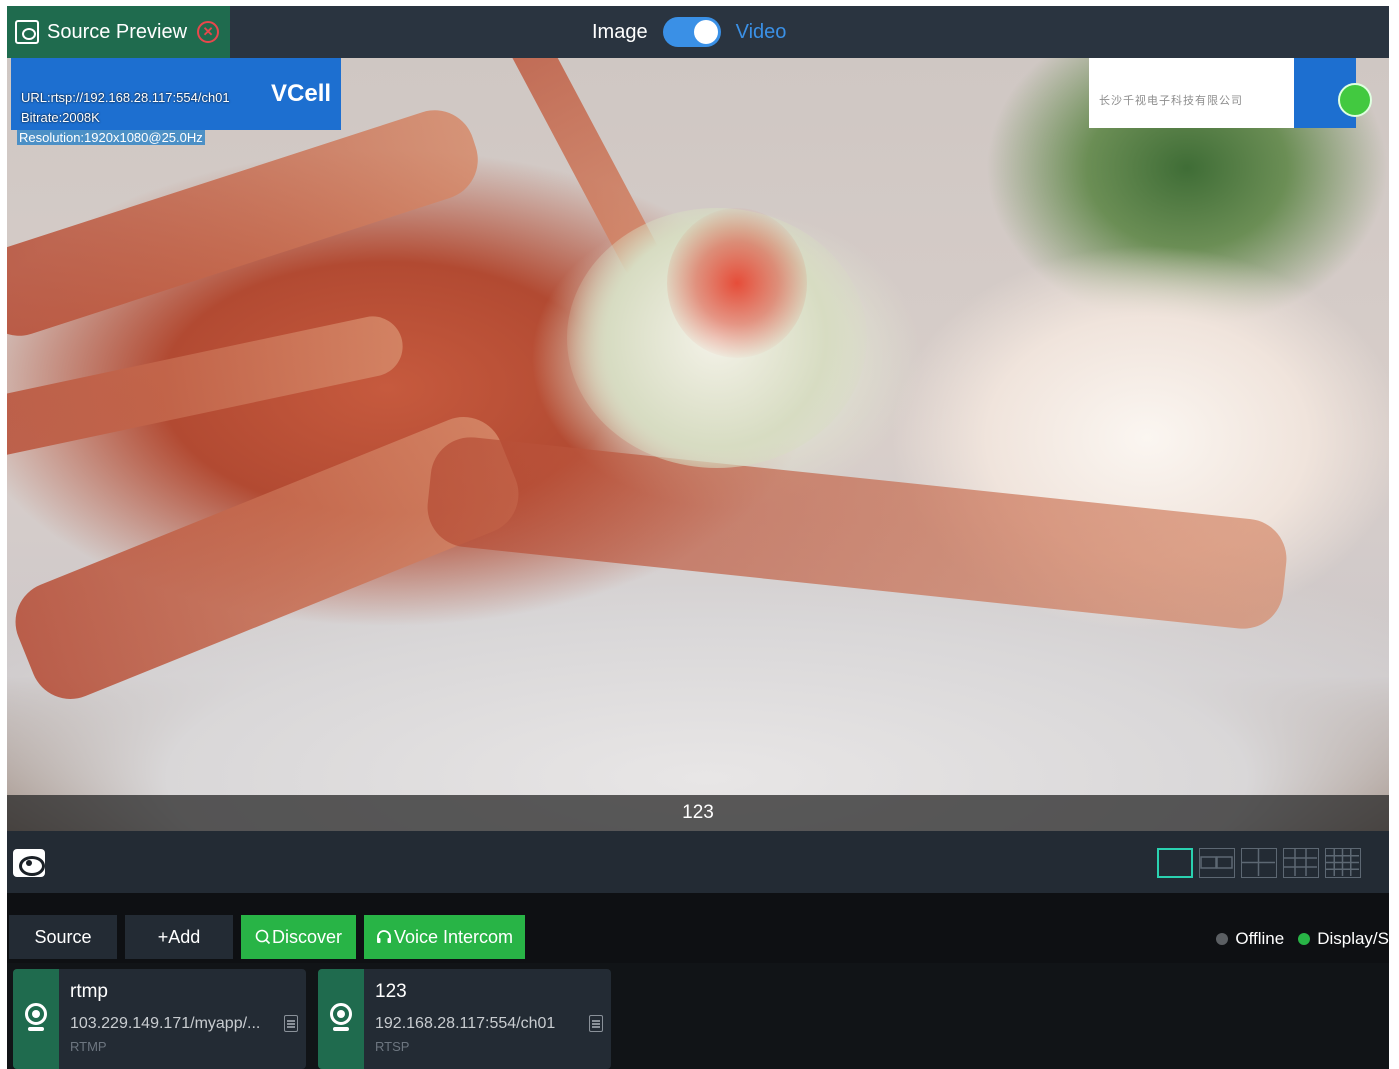 Image resolution: width=1399 pixels, height=1069 pixels. What do you see at coordinates (208, 32) in the screenshot?
I see `close-icon: ✕` at bounding box center [208, 32].